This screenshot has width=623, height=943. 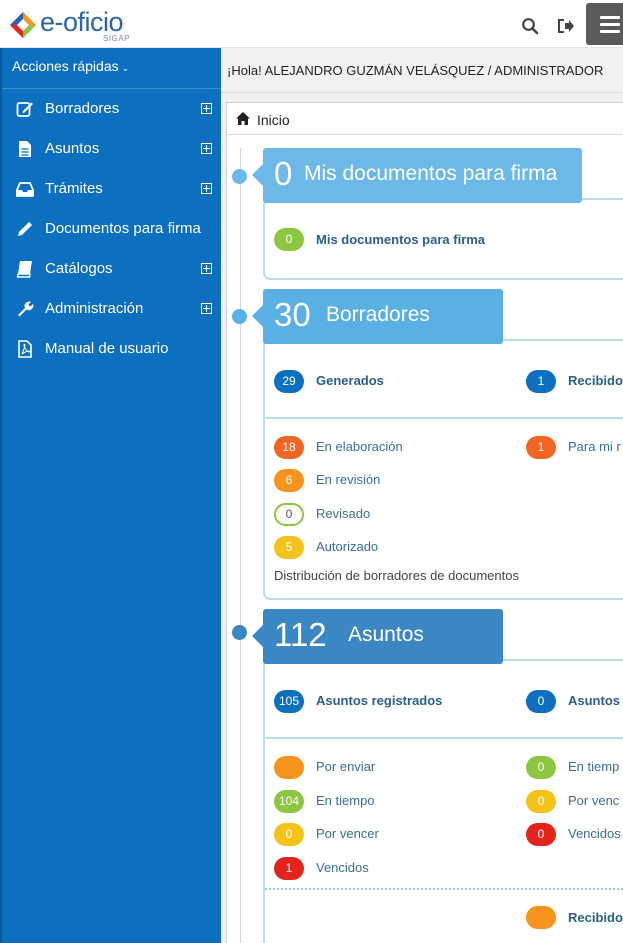 I want to click on borradores-title: Borradores, so click(x=378, y=314).